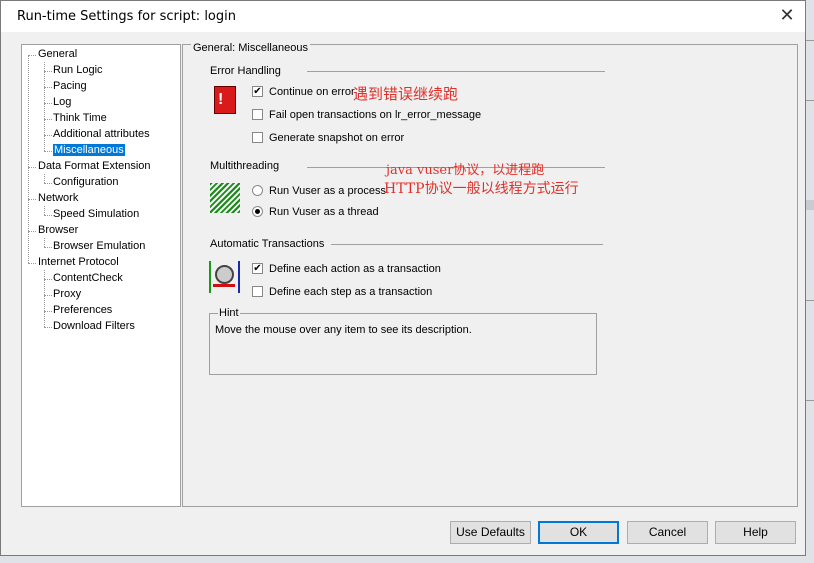 This screenshot has height=563, width=814. Describe the element at coordinates (481, 189) in the screenshot. I see `annotation-http: HTTP协议一般以线程方式运行` at that location.